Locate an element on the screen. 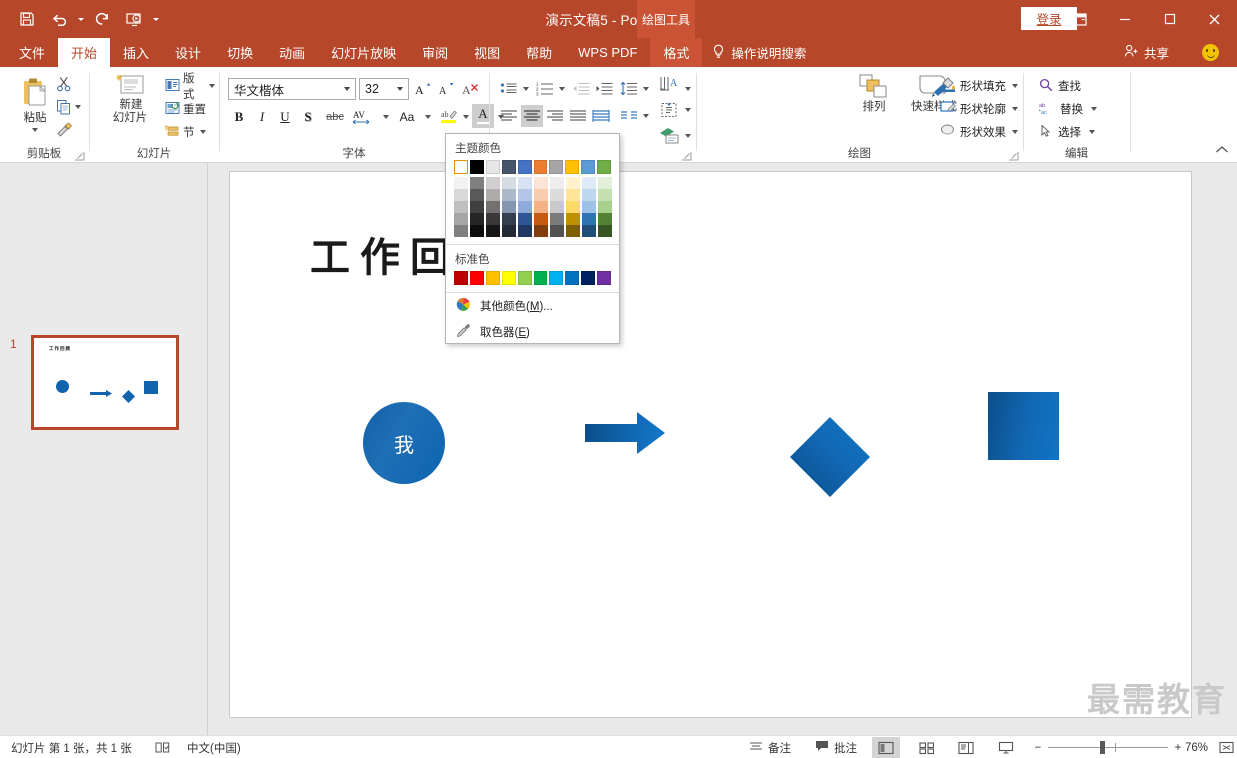 The height and width of the screenshot is (758, 1237). tab-view: 视图 is located at coordinates (487, 52).